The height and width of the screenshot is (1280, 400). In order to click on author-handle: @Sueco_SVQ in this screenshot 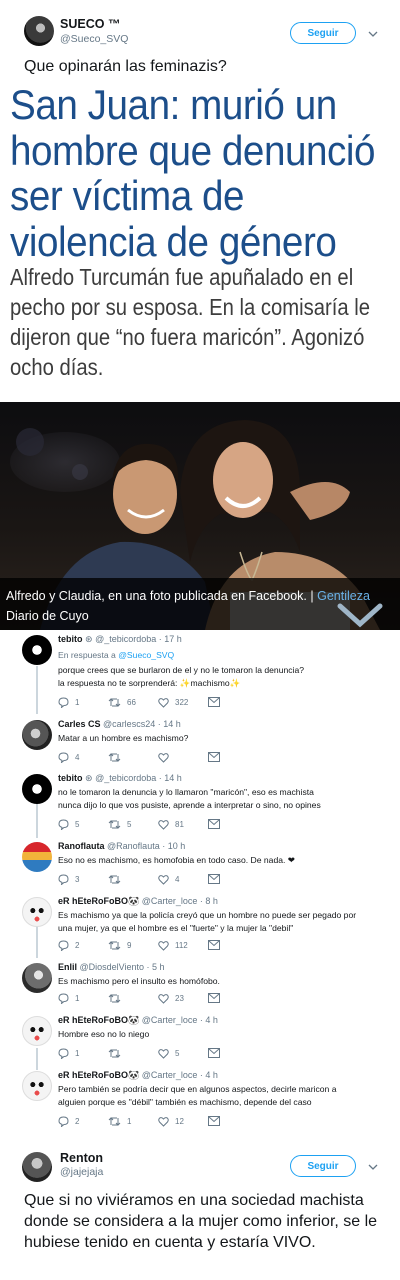, I will do `click(94, 39)`.